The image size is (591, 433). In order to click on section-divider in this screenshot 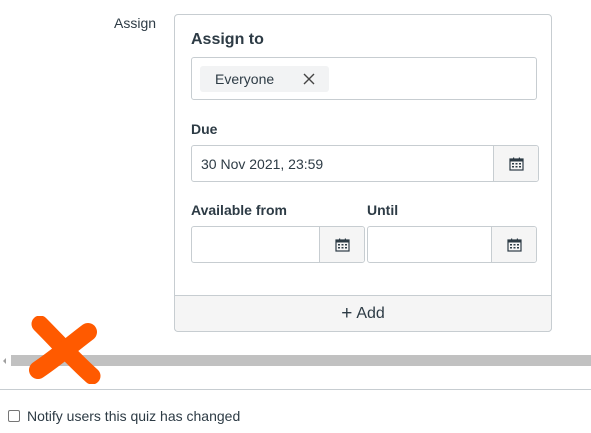, I will do `click(295, 389)`.